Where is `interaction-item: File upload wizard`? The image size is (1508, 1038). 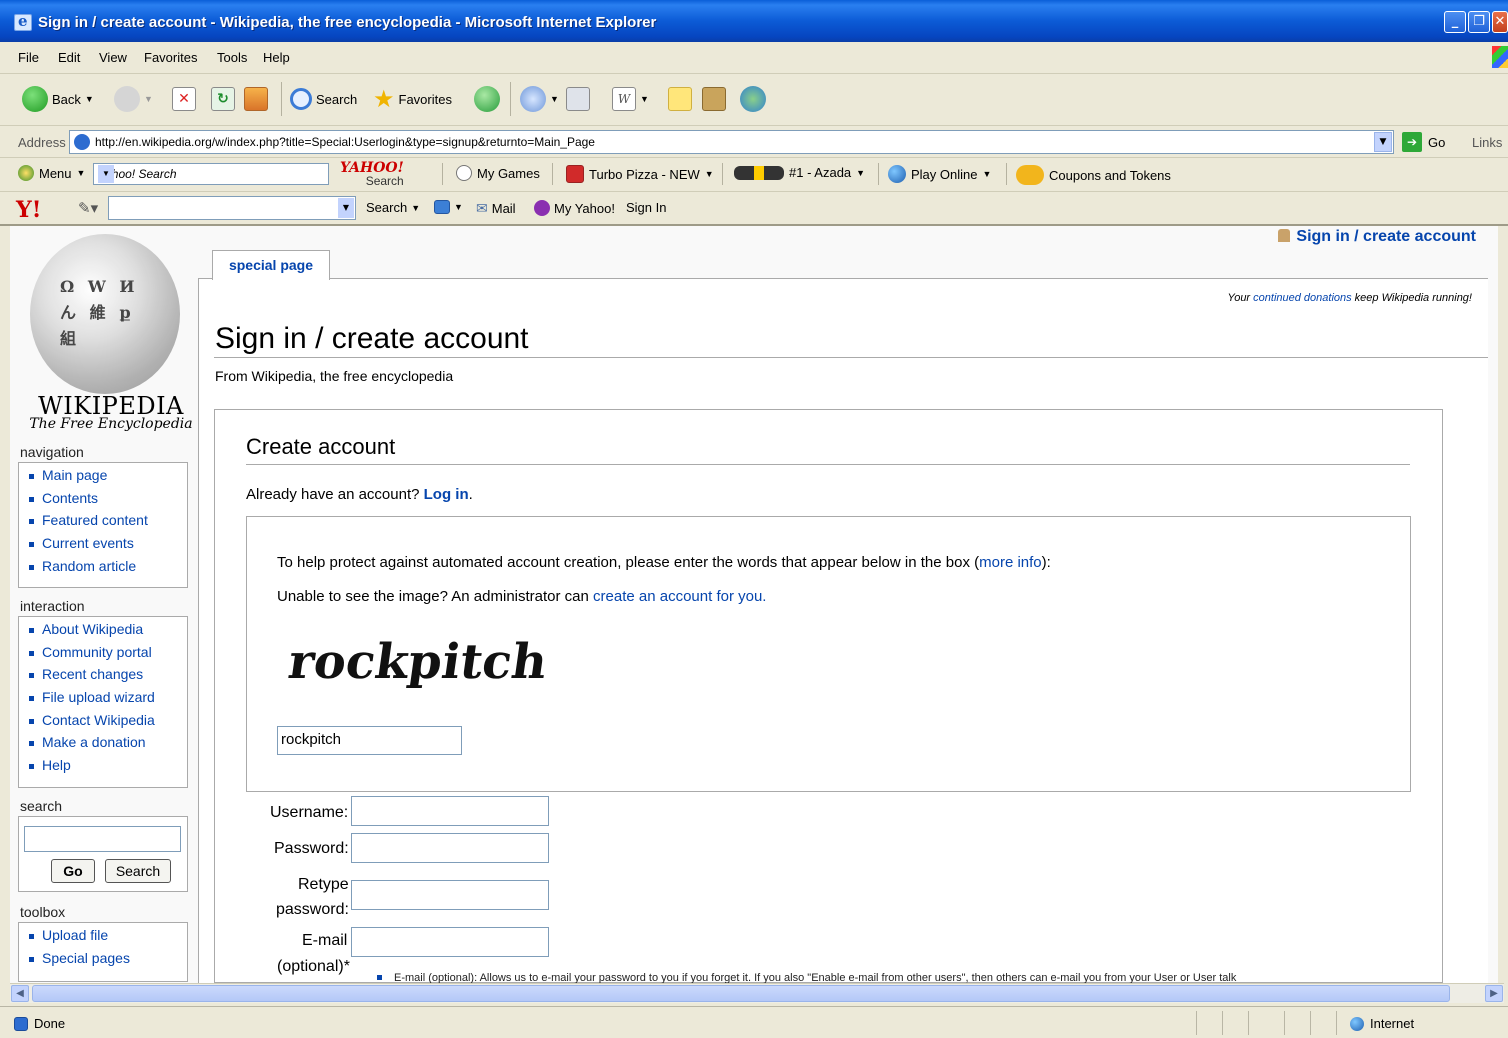
interaction-item: File upload wizard is located at coordinates (103, 700).